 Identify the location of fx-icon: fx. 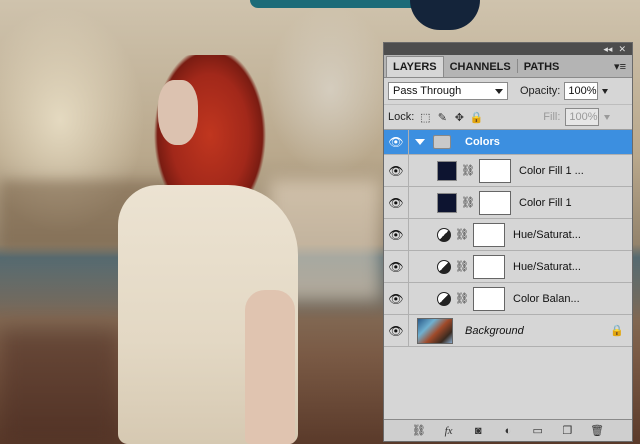
(449, 431).